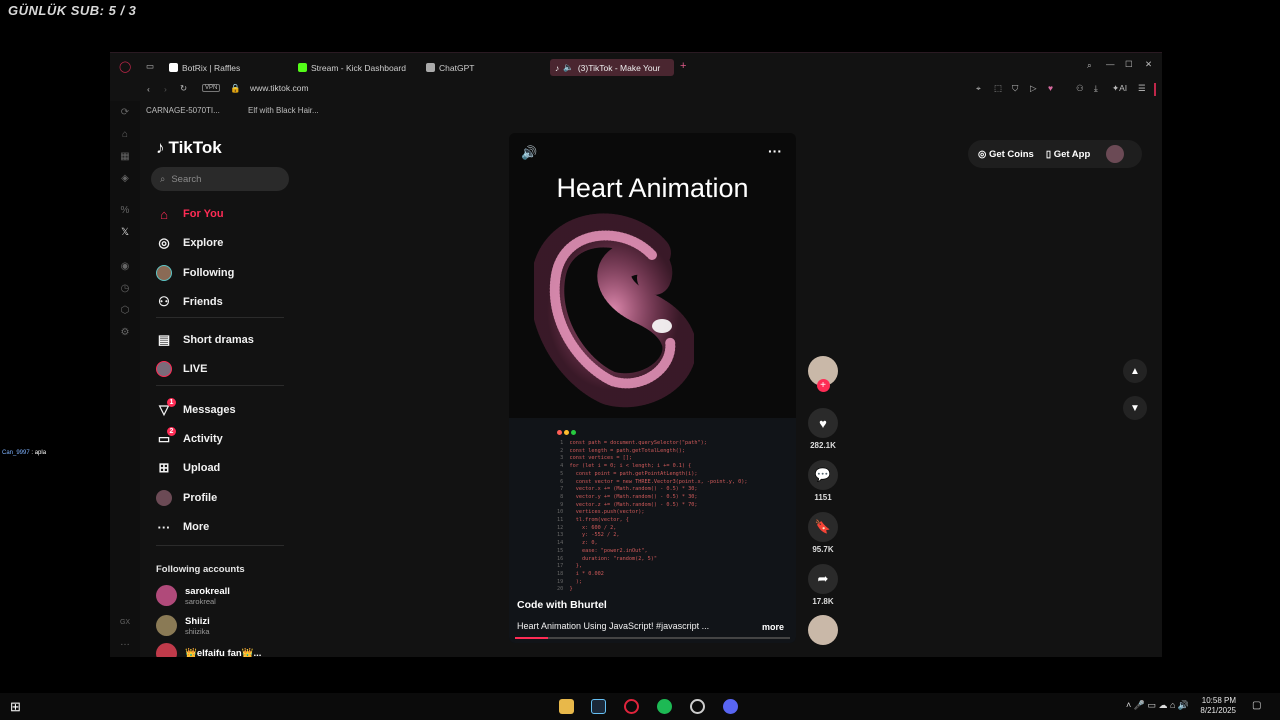  What do you see at coordinates (125, 289) in the screenshot?
I see `clock-icon: ◷` at bounding box center [125, 289].